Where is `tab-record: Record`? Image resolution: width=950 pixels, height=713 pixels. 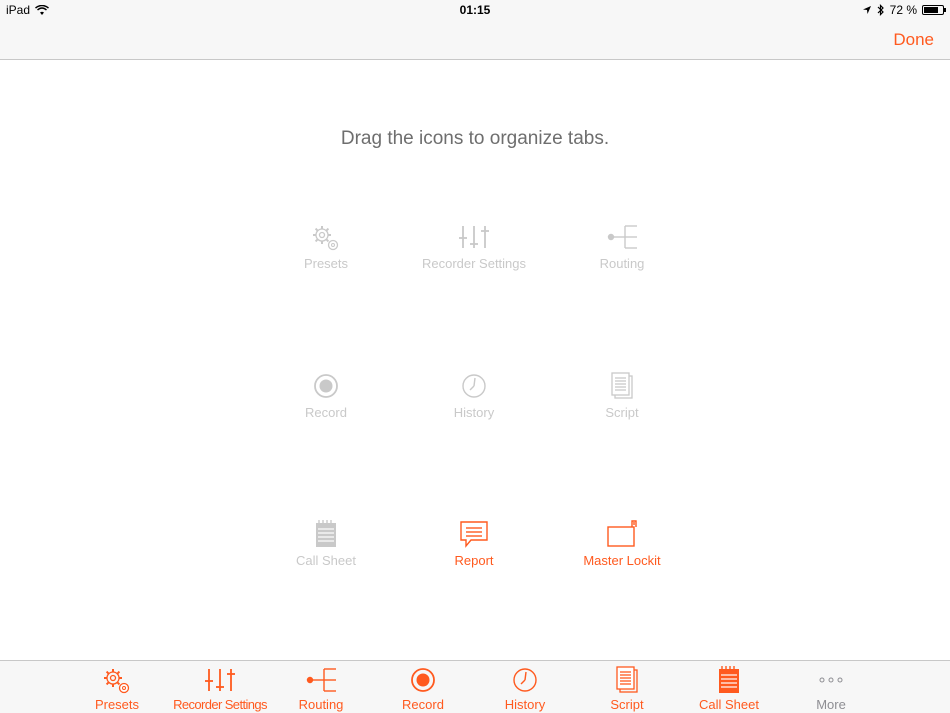 tab-record: Record is located at coordinates (423, 688).